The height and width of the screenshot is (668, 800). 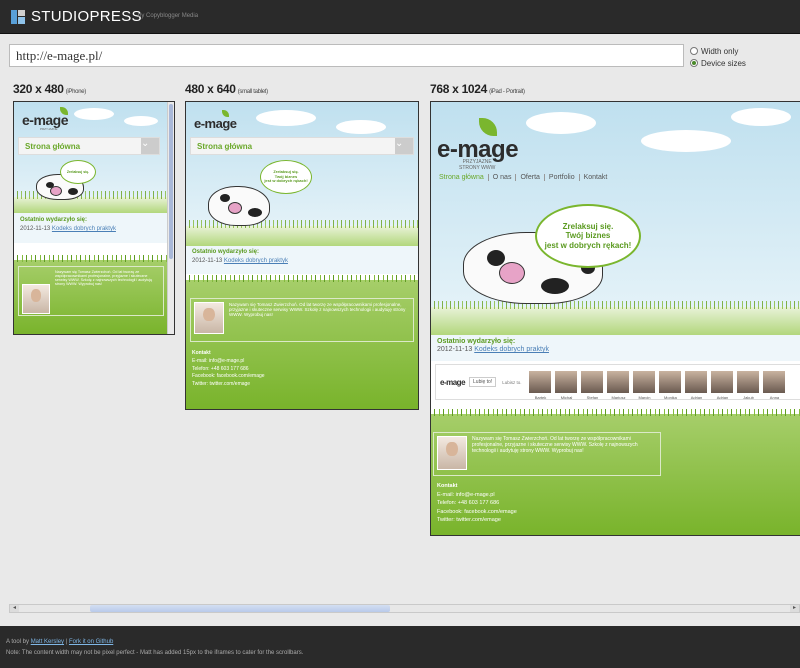 I want to click on fb-logo: e-mage, so click(x=453, y=382).